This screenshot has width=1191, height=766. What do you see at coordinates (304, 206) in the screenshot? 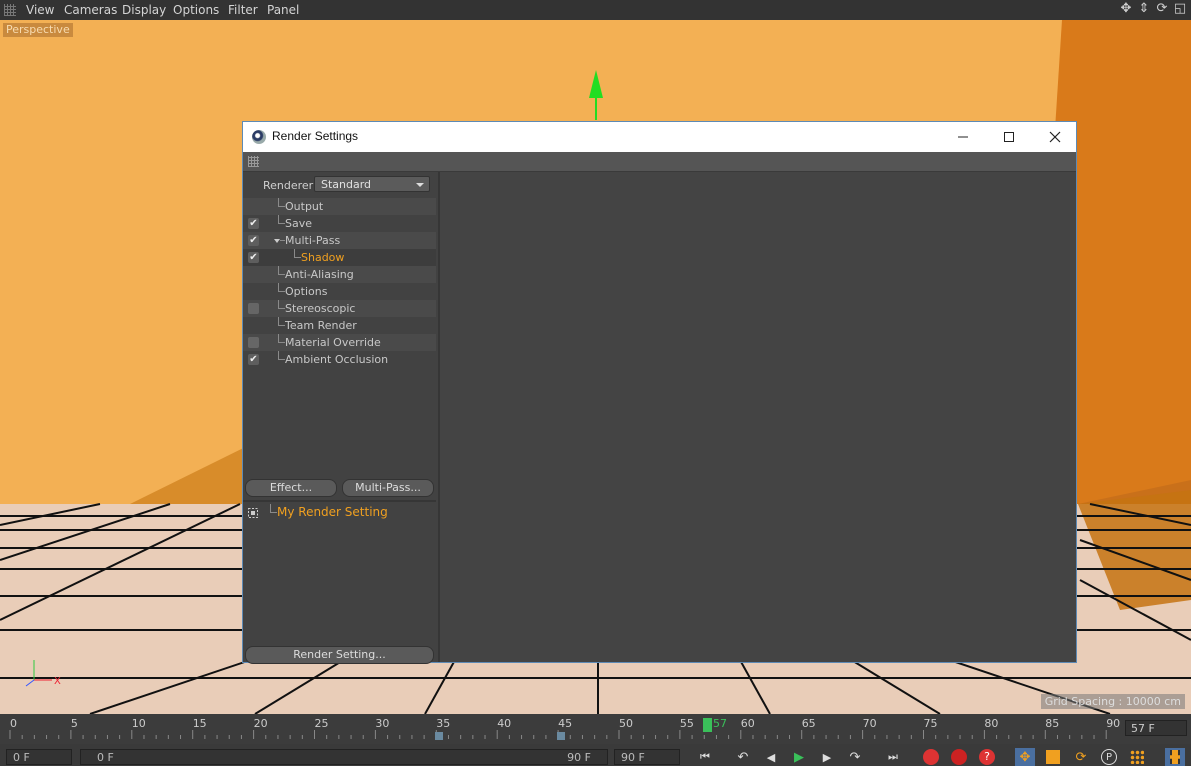
I see `tree-item-label: Output` at bounding box center [304, 206].